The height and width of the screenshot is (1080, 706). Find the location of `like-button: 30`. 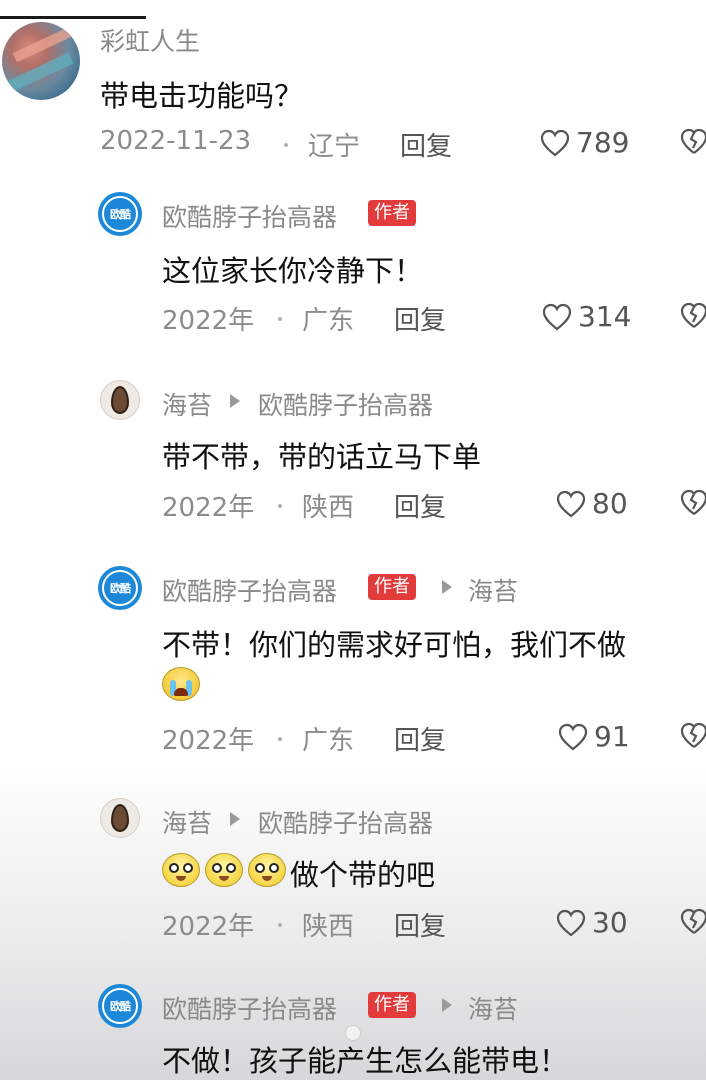

like-button: 30 is located at coordinates (592, 922).